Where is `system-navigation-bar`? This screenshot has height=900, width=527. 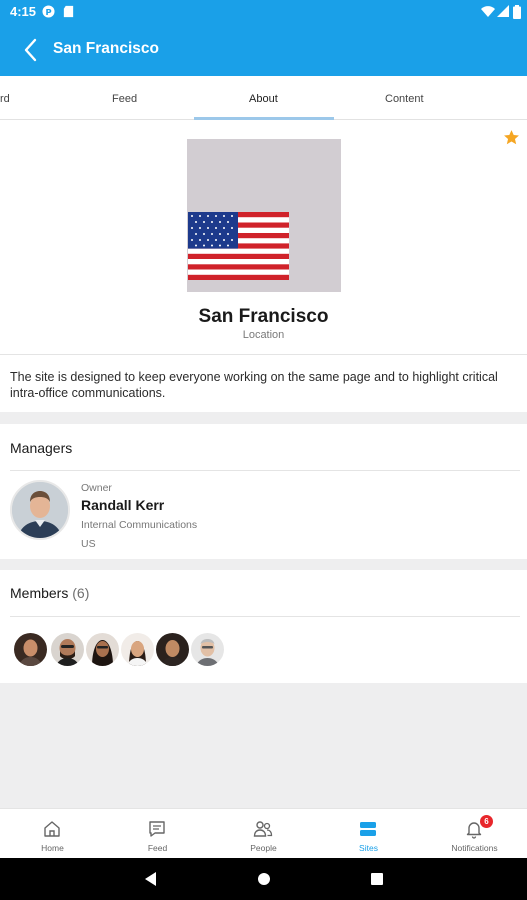
system-navigation-bar is located at coordinates (263, 879).